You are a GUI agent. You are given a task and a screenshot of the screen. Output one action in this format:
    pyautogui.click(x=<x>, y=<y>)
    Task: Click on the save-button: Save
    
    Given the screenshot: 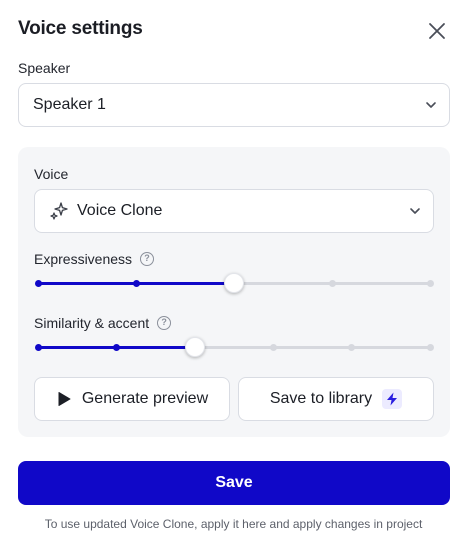 What is the action you would take?
    pyautogui.click(x=234, y=483)
    